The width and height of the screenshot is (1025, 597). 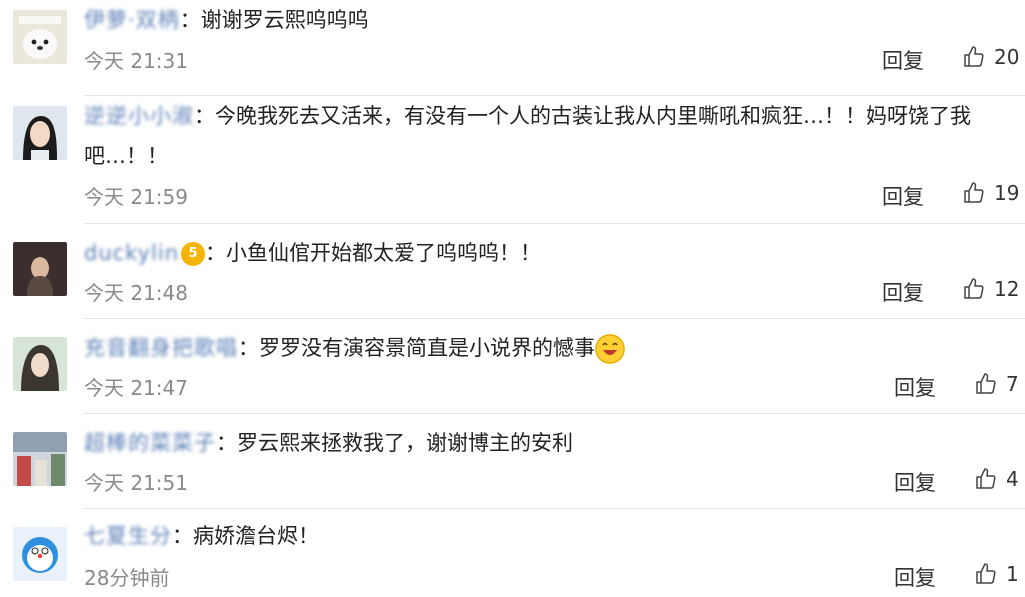 What do you see at coordinates (544, 253) in the screenshot?
I see `comment-text-line: duckylin 5 ：小鱼仙倌开始都太爱了呜呜呜！！` at bounding box center [544, 253].